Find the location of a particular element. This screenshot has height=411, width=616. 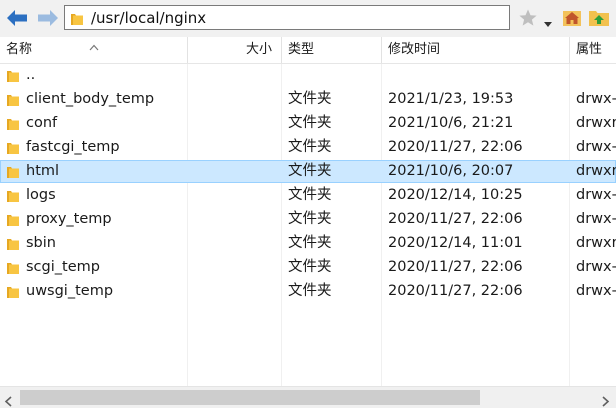

list-item: logs 文件夹 2020/12/14, 10:25 drwx- is located at coordinates (308, 195).